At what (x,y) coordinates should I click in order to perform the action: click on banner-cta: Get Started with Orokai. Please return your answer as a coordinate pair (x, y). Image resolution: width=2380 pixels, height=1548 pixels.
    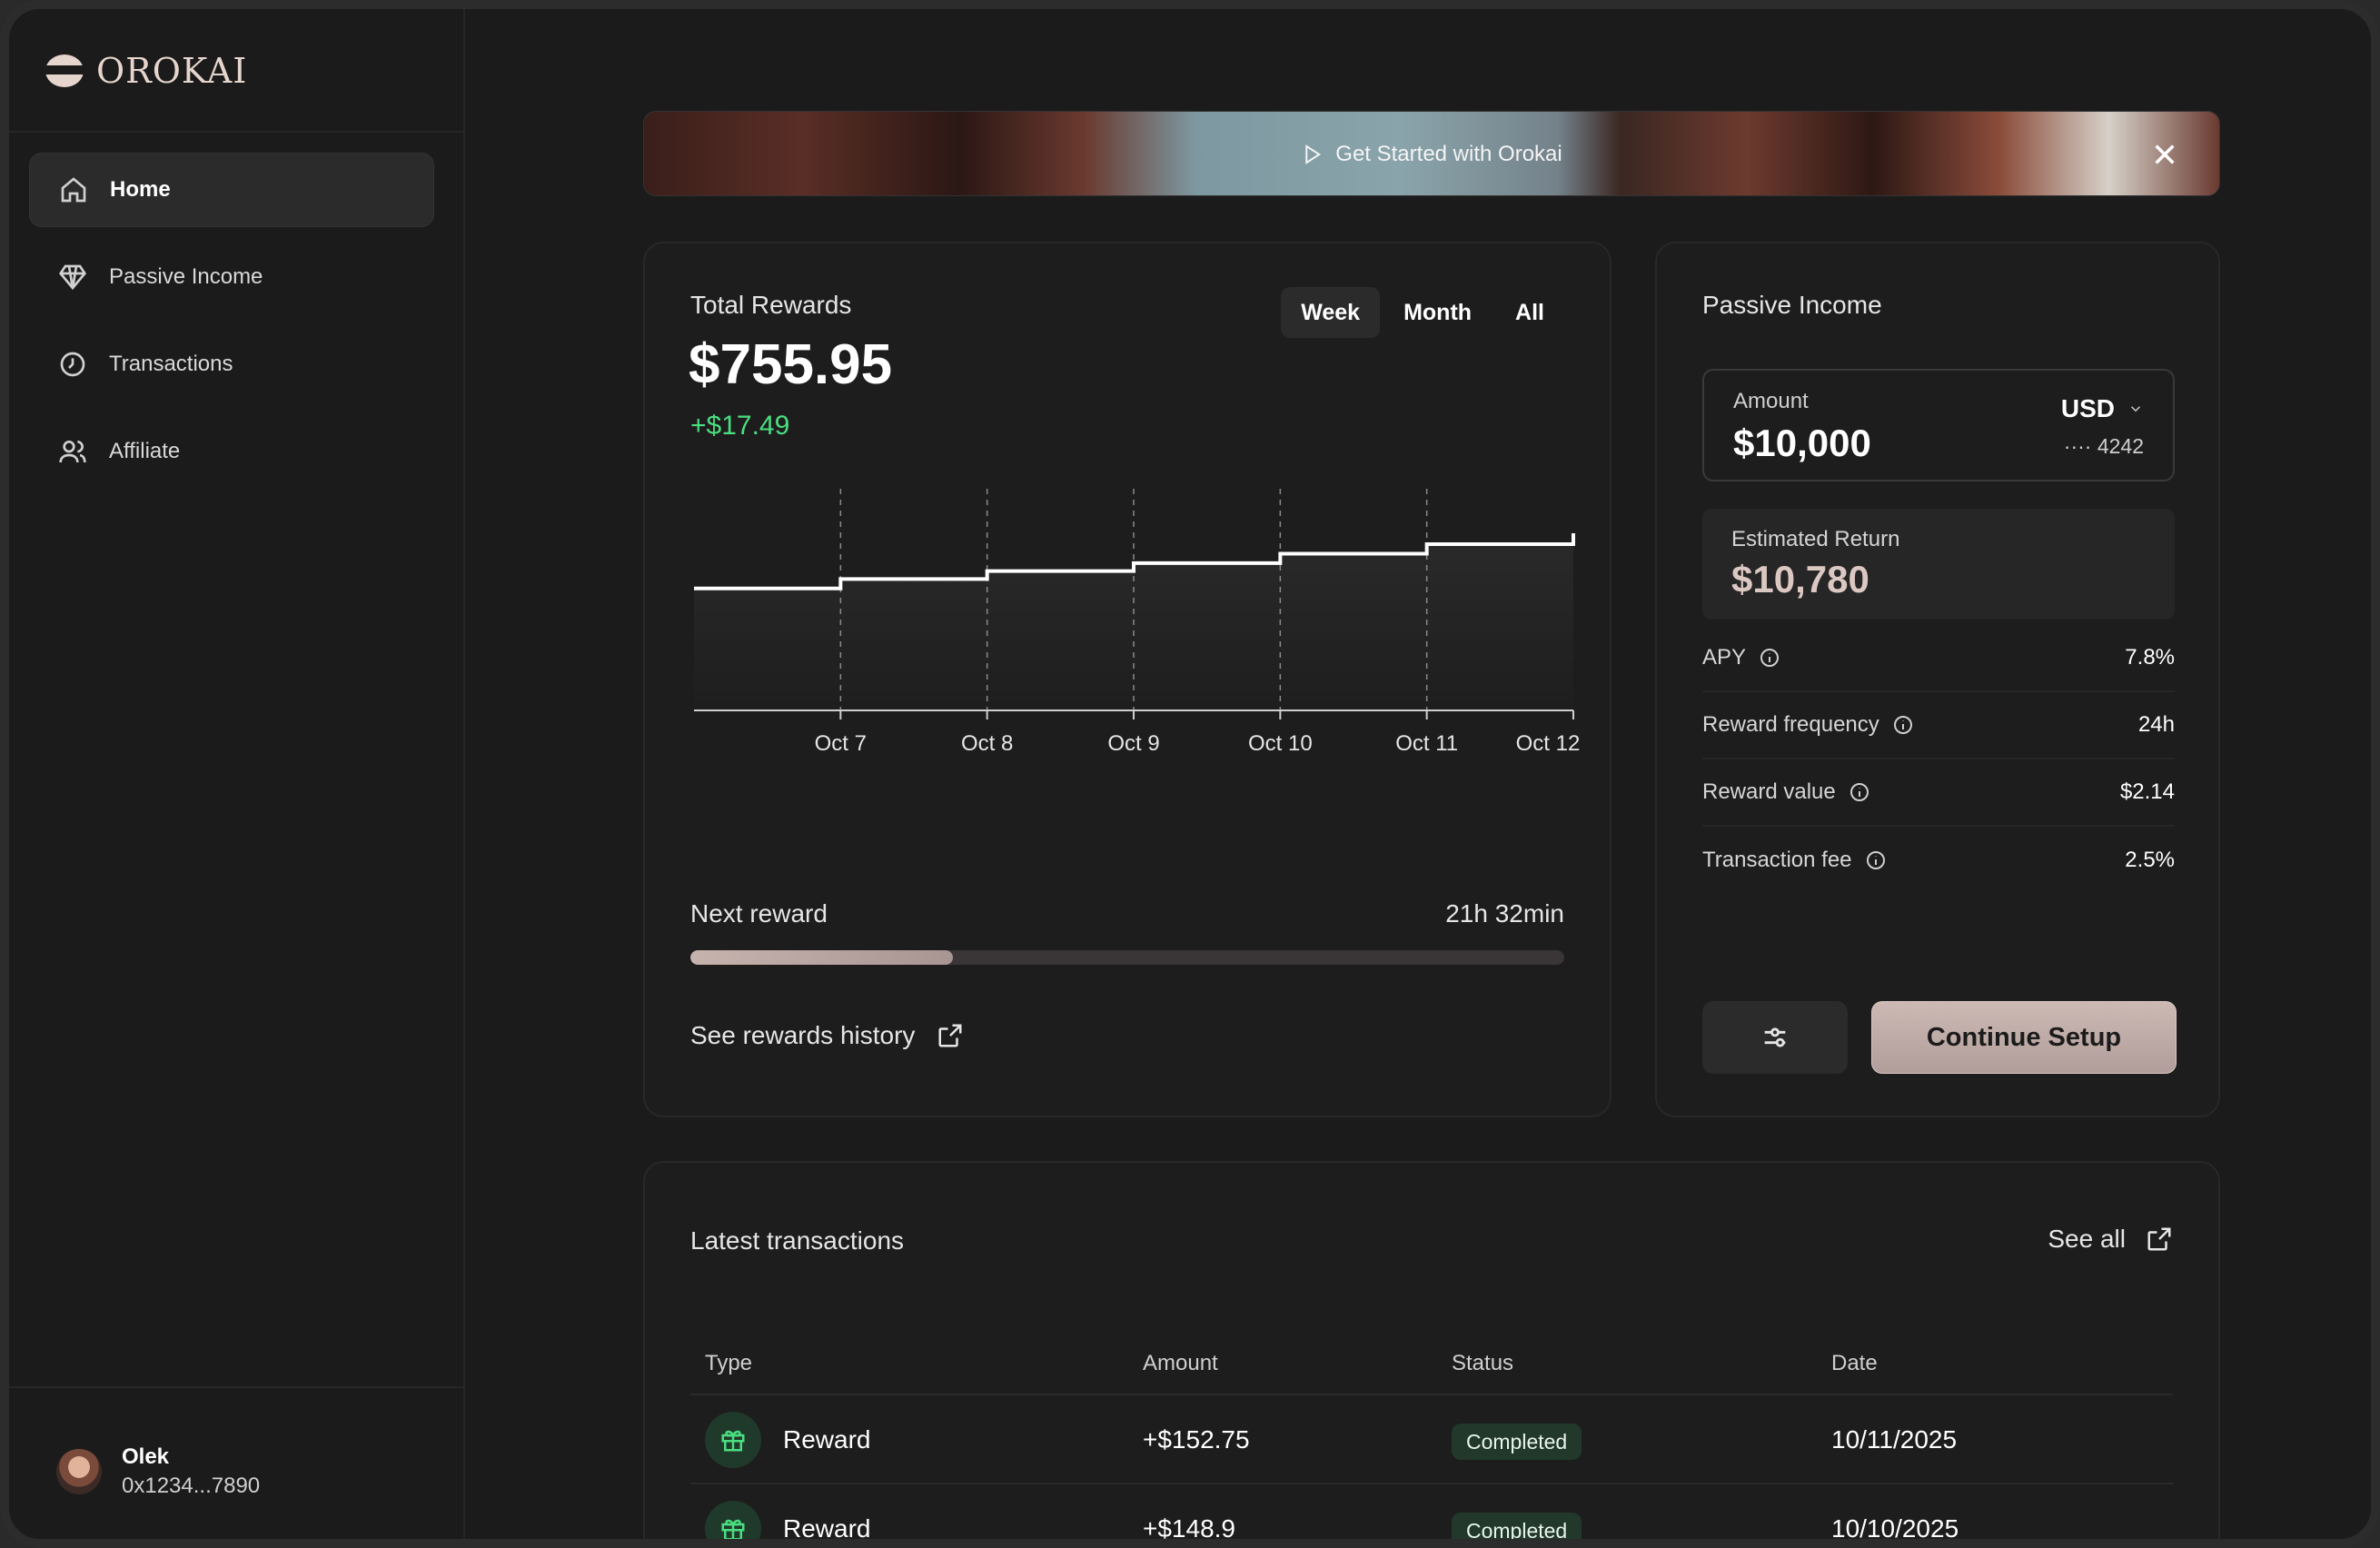
    Looking at the image, I should click on (1431, 153).